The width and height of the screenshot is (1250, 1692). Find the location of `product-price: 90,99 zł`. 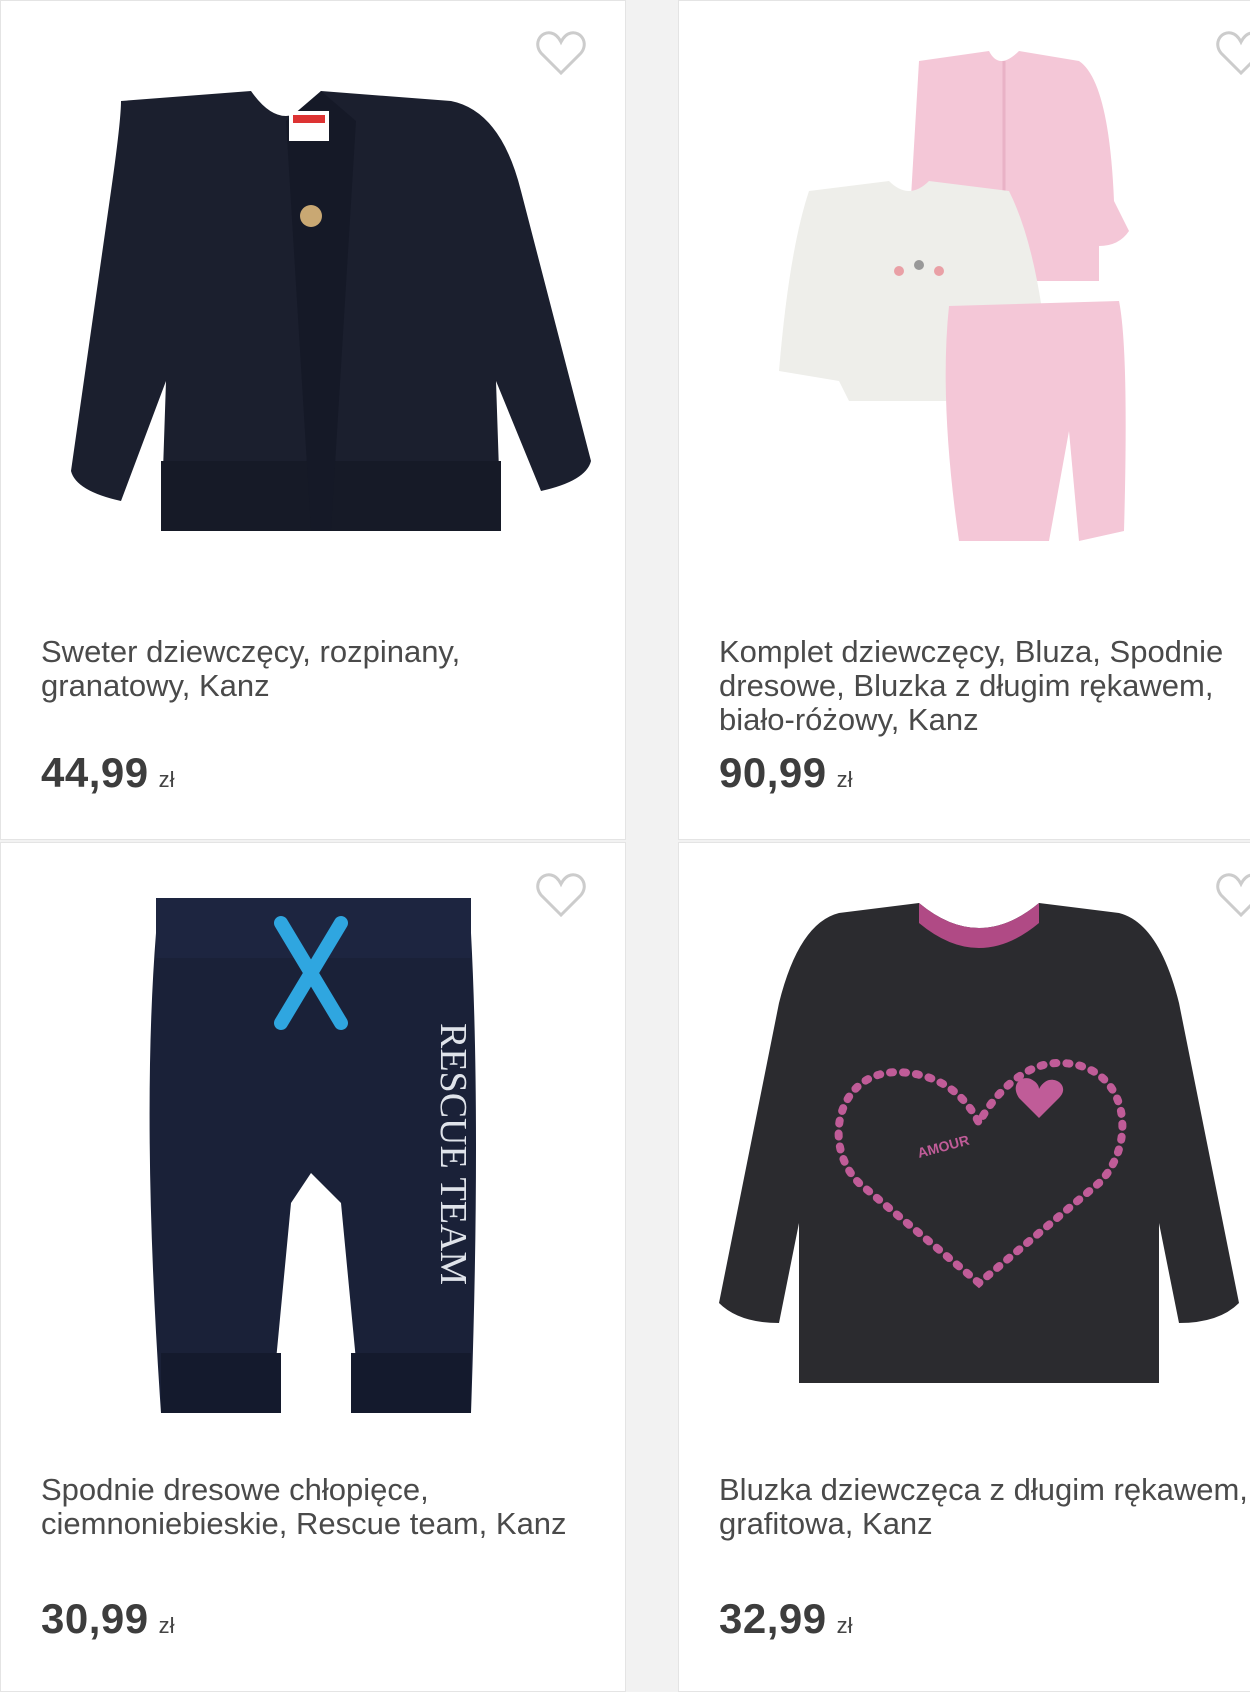

product-price: 90,99 zł is located at coordinates (786, 773).